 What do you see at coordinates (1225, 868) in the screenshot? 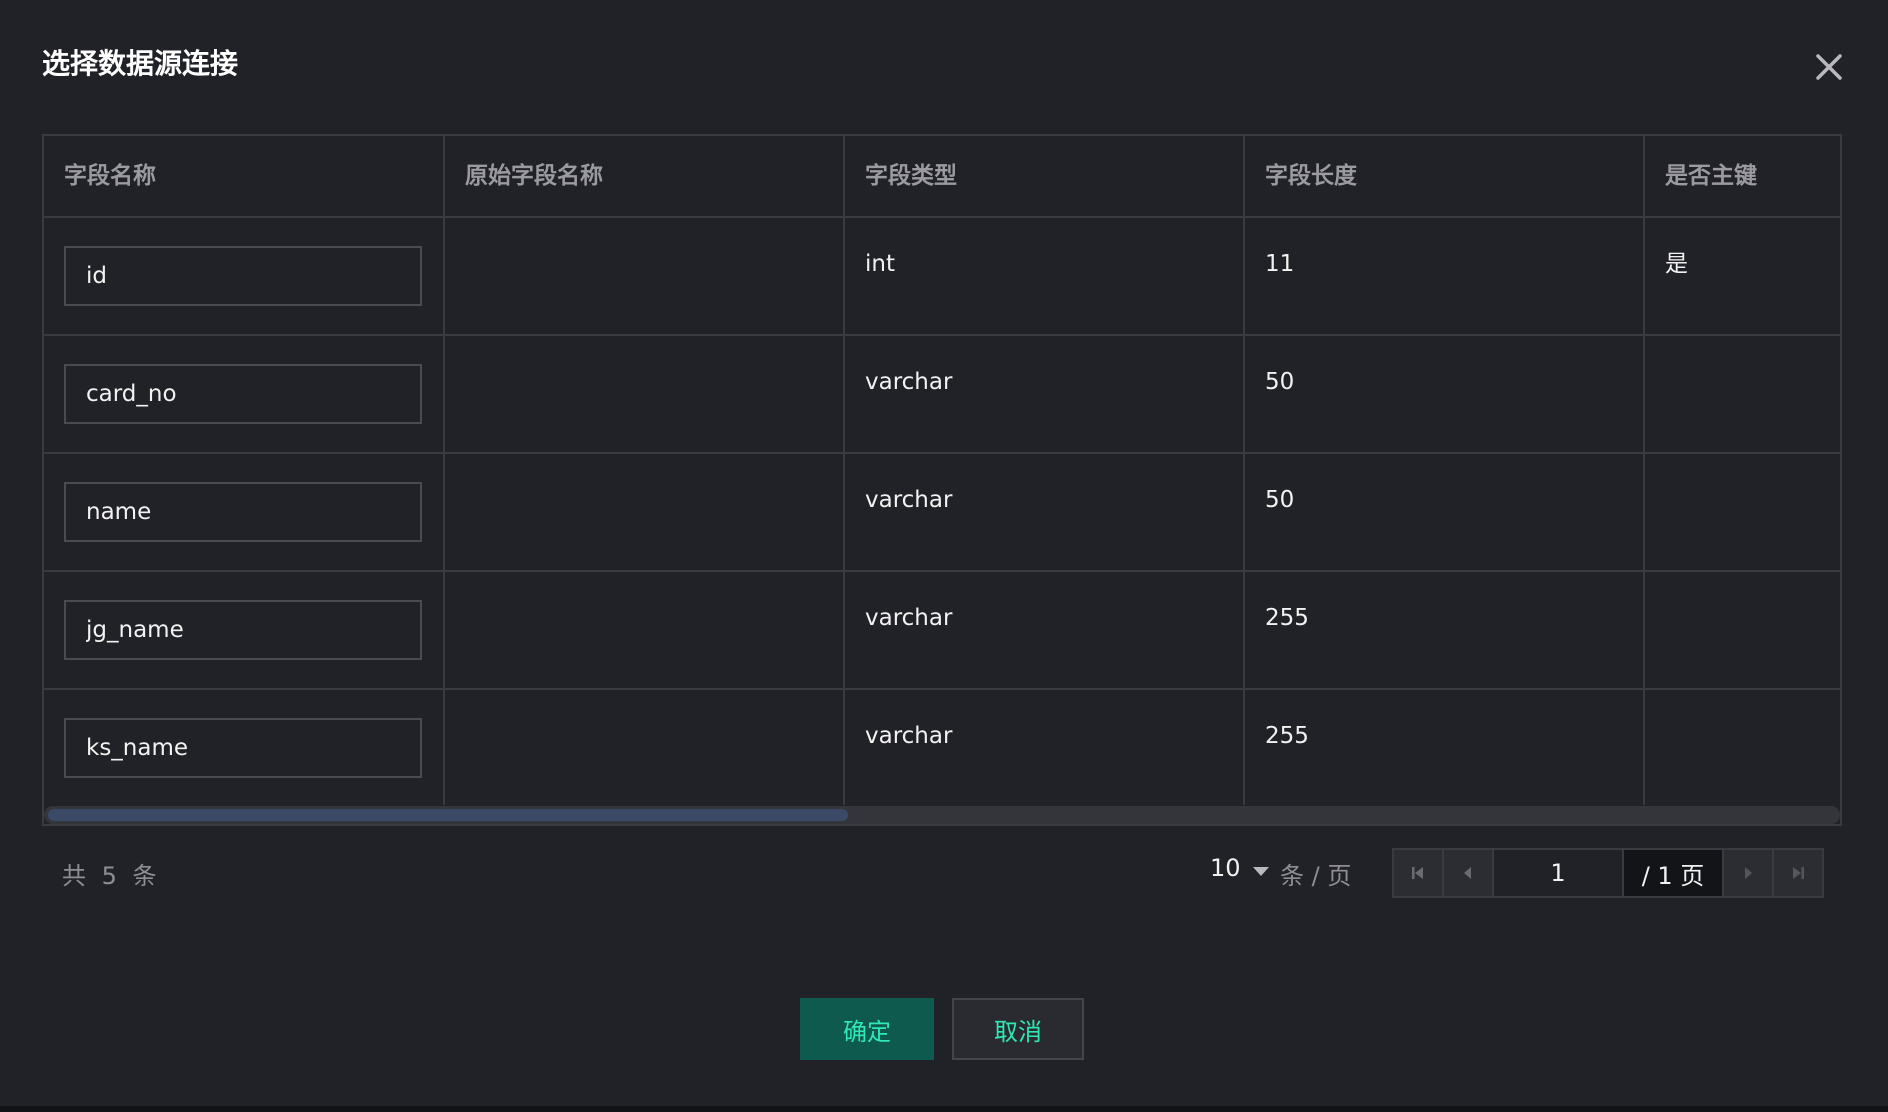
I see `page-size-value: 10` at bounding box center [1225, 868].